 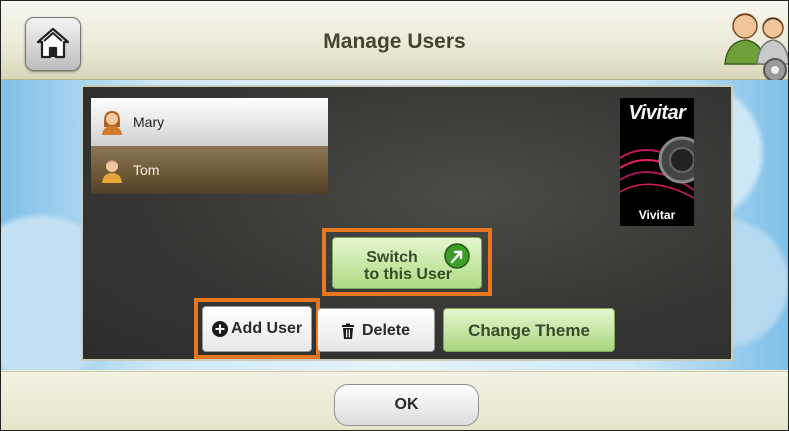 What do you see at coordinates (112, 171) in the screenshot?
I see `male-user-icon` at bounding box center [112, 171].